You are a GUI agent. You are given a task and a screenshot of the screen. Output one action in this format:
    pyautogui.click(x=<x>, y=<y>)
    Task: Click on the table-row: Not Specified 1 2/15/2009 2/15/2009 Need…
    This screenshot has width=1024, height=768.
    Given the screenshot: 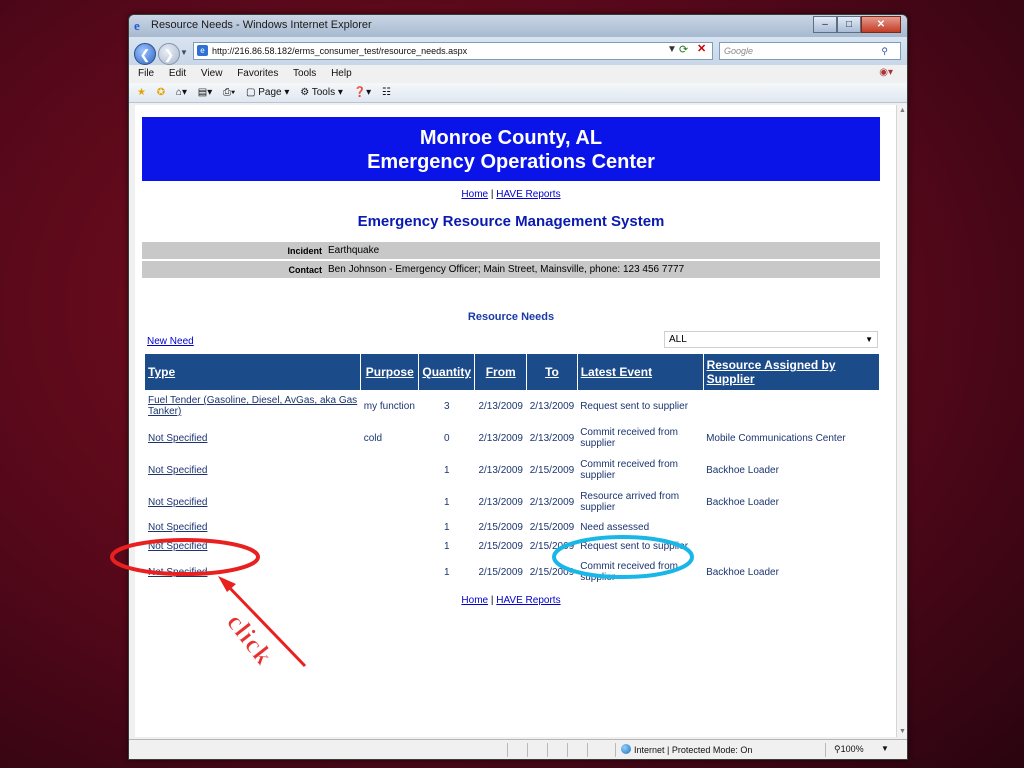 What is the action you would take?
    pyautogui.click(x=512, y=527)
    